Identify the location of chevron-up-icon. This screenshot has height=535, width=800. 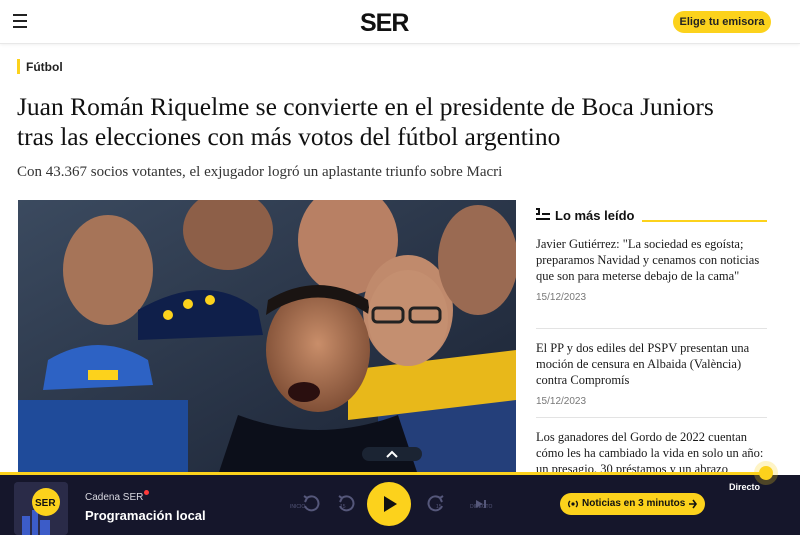
(392, 454).